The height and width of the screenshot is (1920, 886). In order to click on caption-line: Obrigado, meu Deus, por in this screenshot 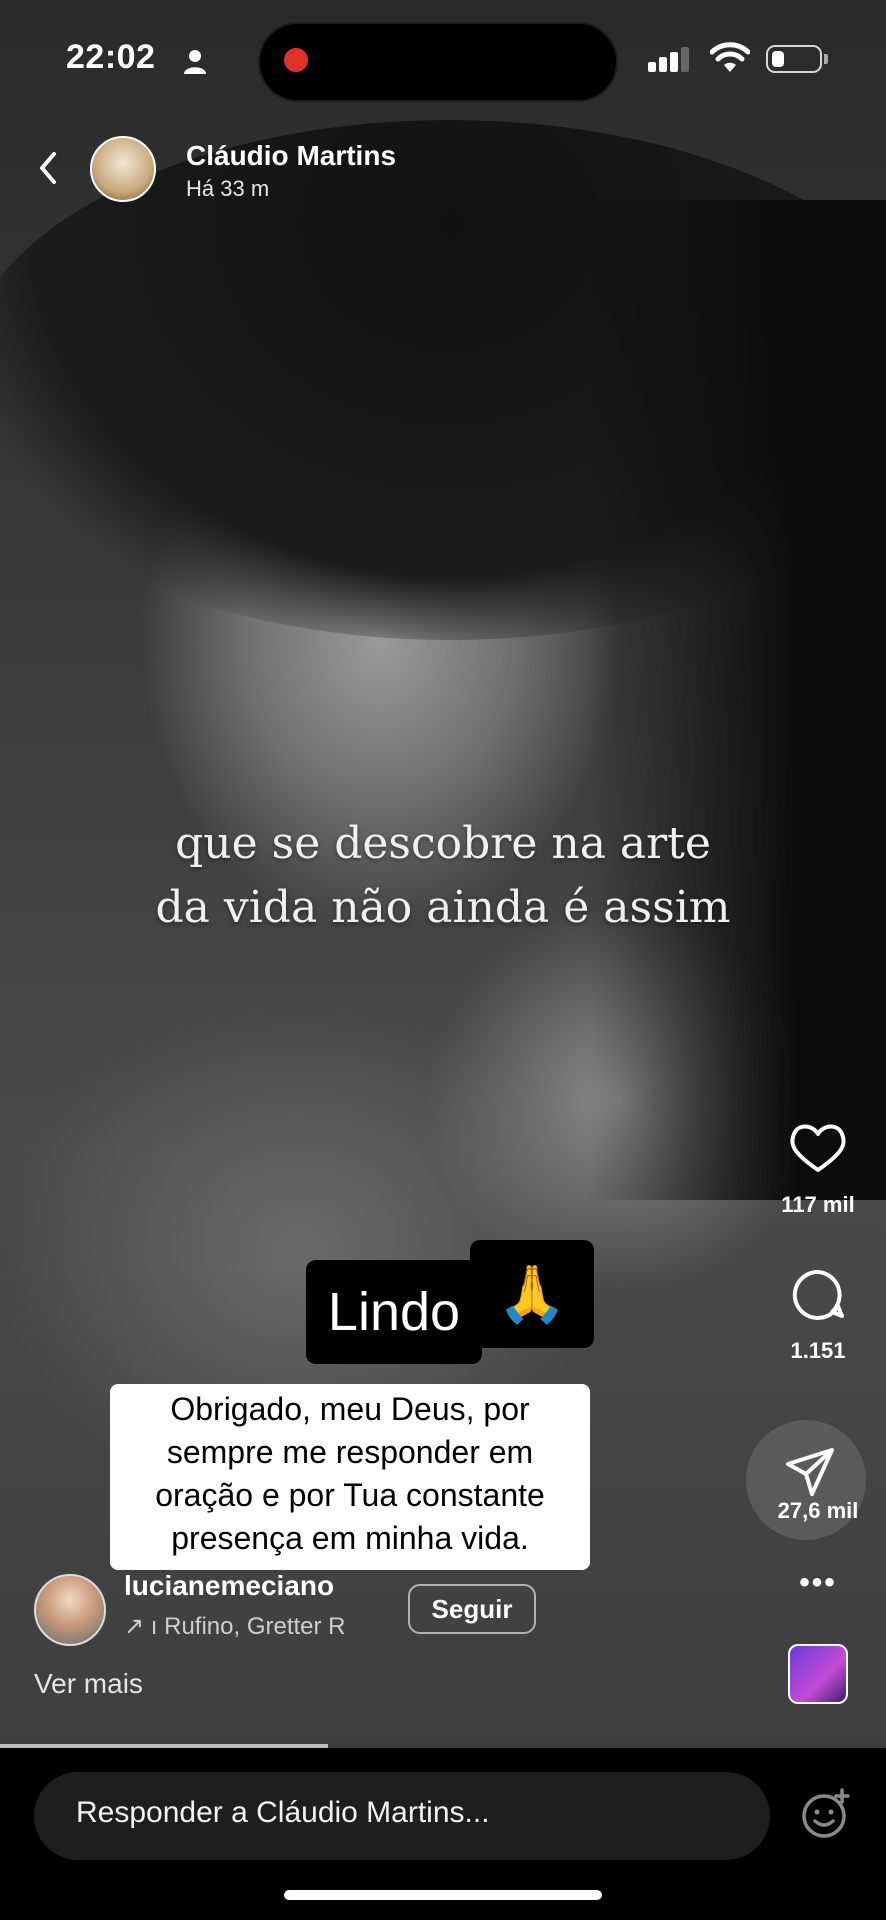, I will do `click(350, 1409)`.